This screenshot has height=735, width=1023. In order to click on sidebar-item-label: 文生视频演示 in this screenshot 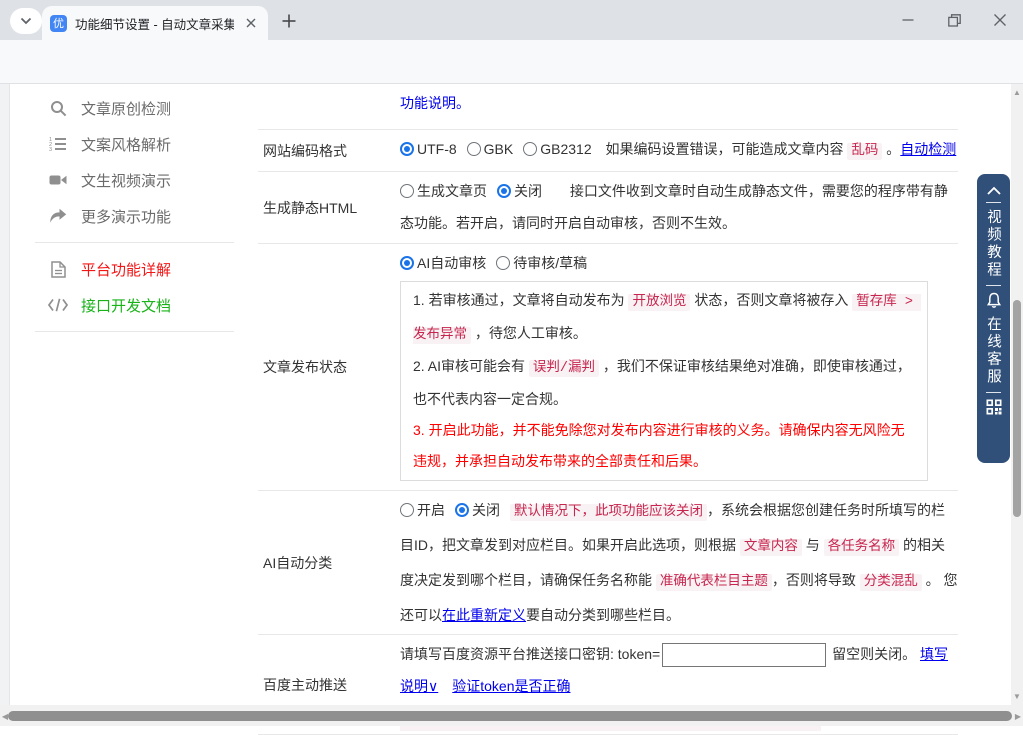, I will do `click(126, 181)`.